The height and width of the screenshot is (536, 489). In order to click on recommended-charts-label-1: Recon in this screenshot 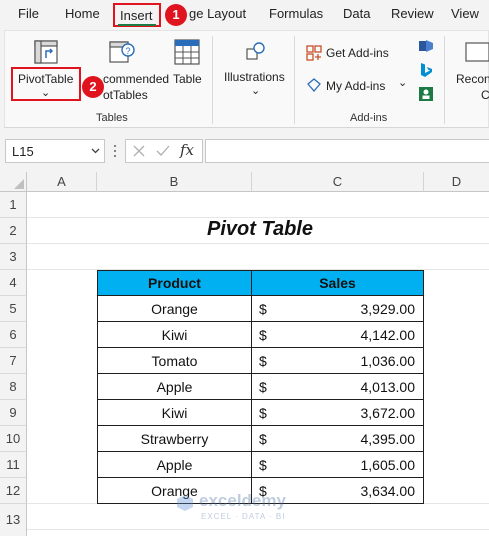, I will do `click(472, 79)`.